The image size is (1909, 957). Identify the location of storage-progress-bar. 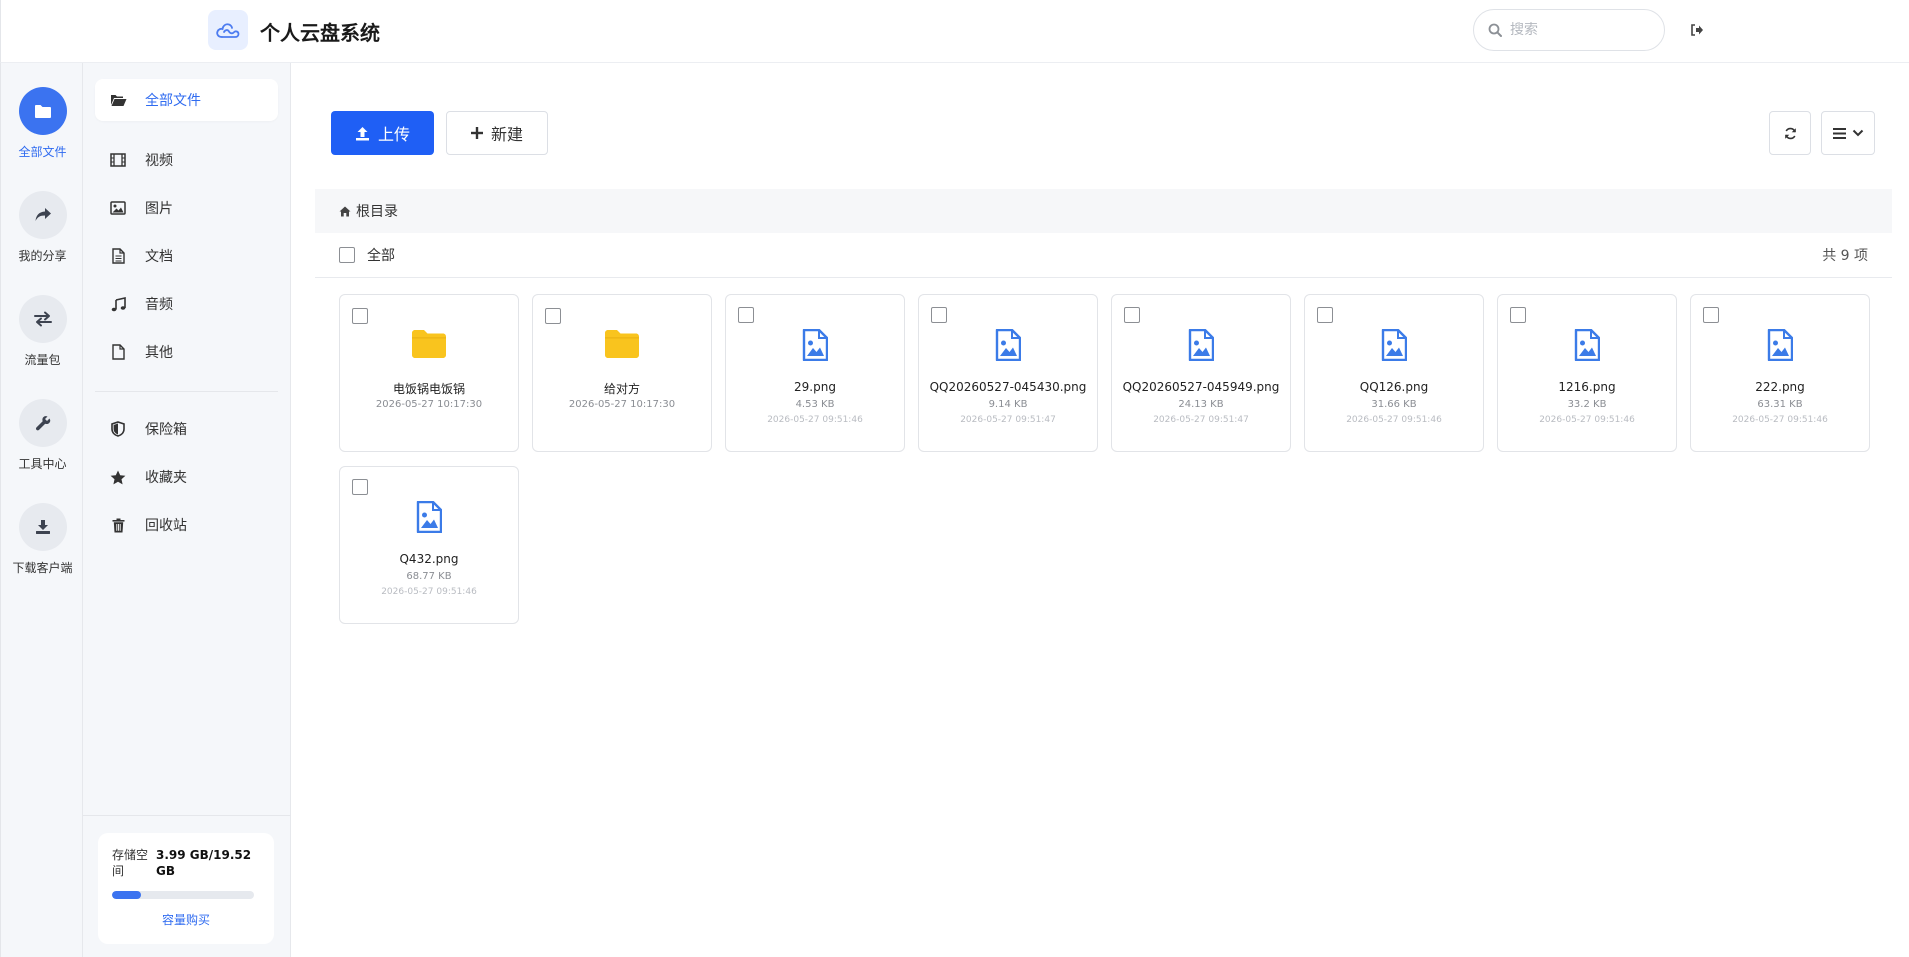
(183, 895).